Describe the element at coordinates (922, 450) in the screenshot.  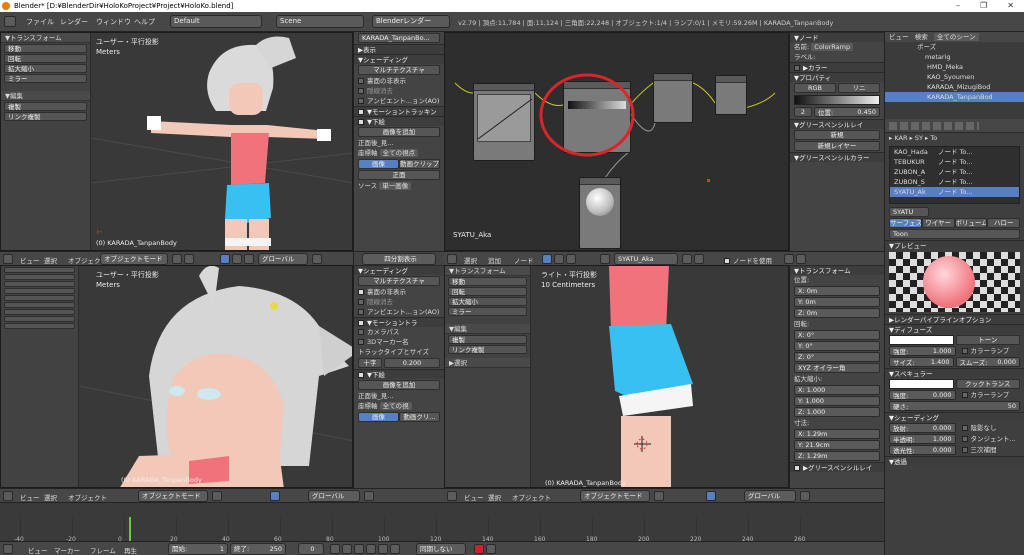
I see `ambient-field: 透光性: 0.000` at that location.